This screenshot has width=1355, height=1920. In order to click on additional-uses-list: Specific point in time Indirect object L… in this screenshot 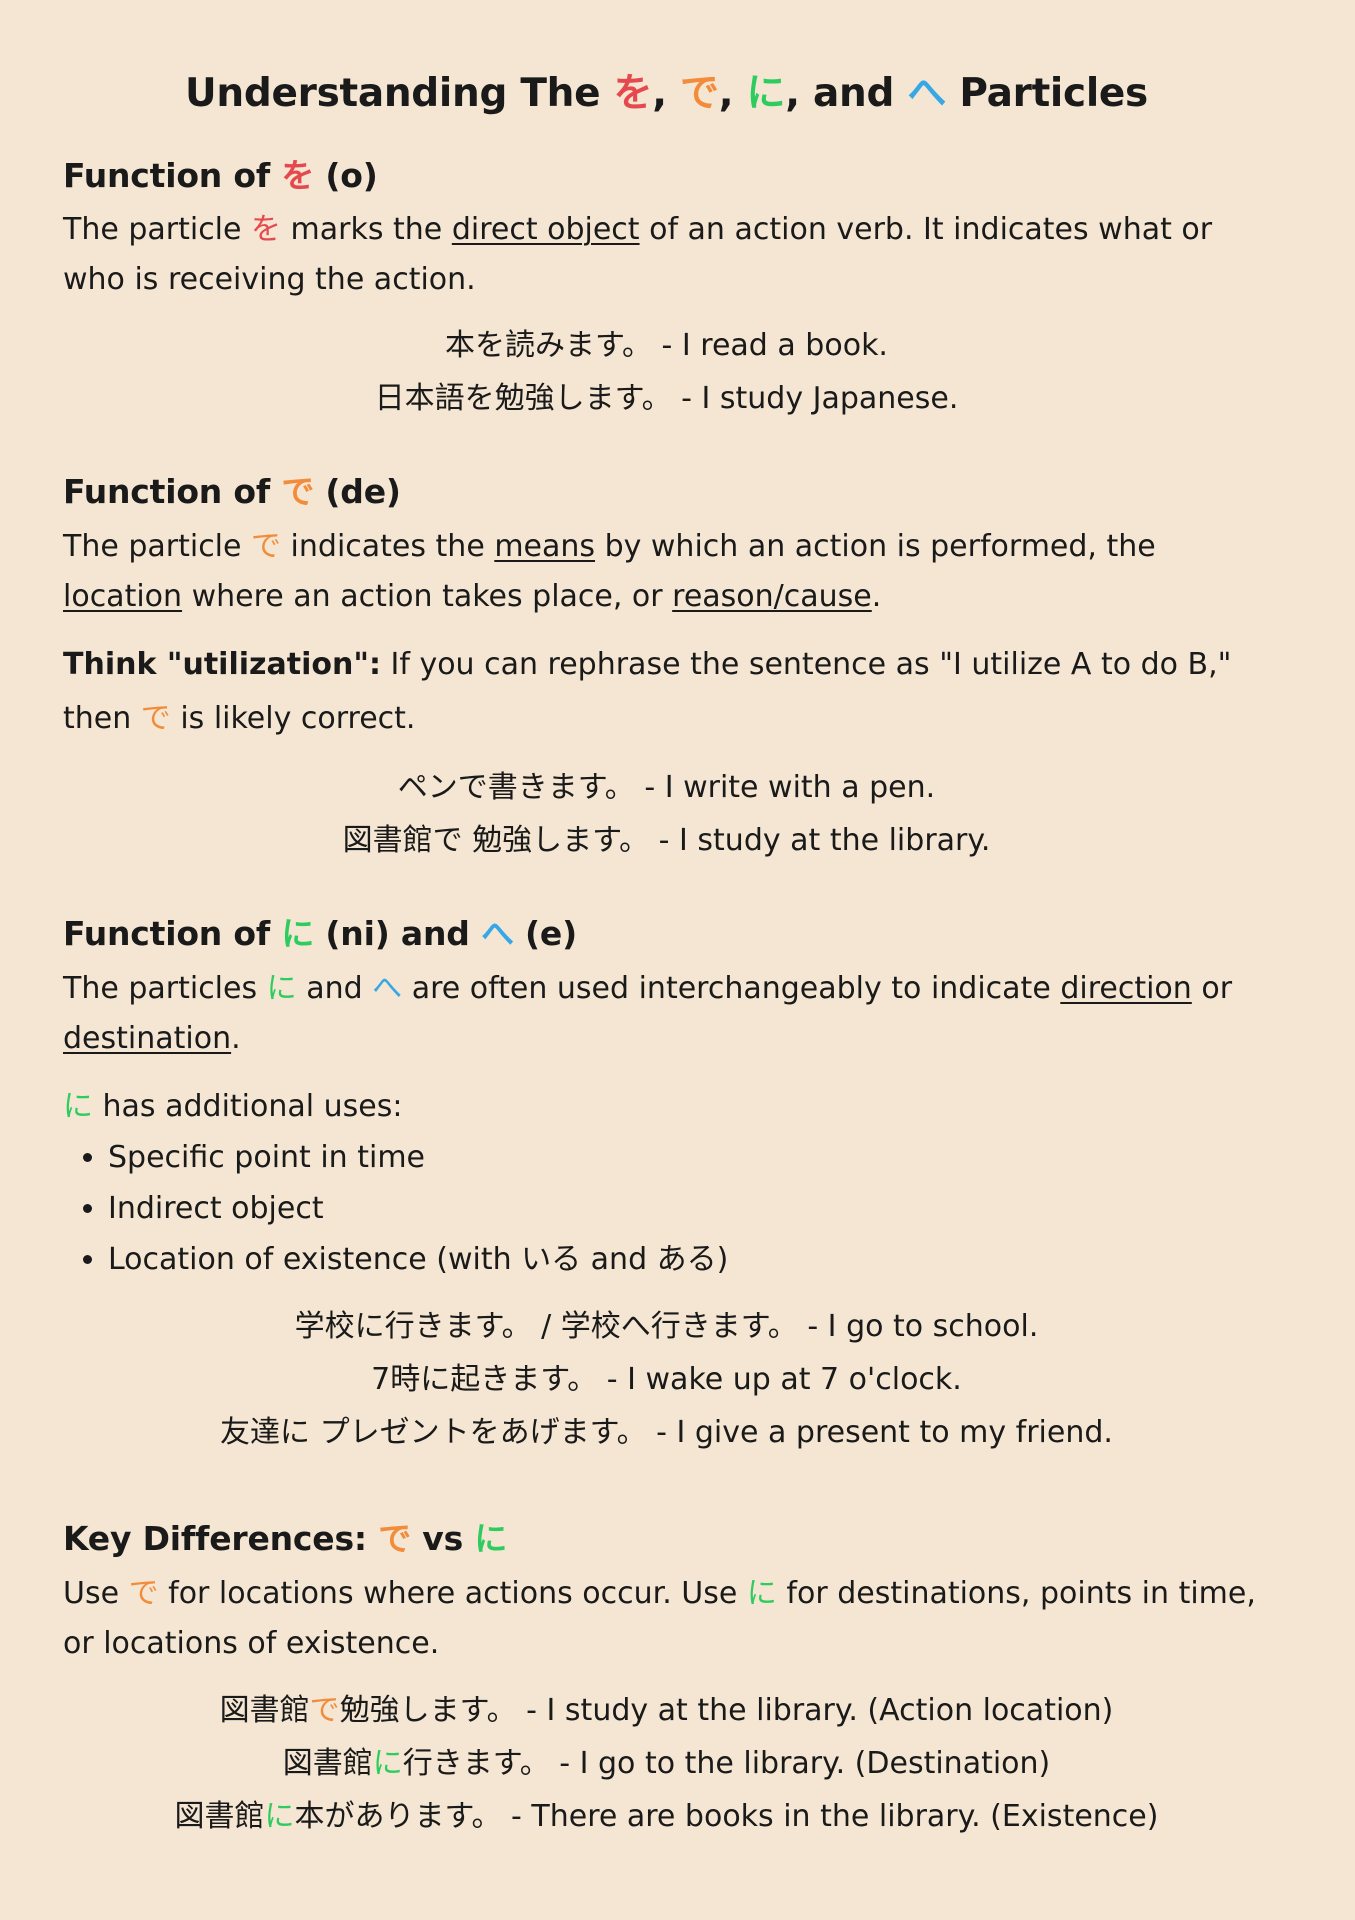, I will do `click(666, 1208)`.